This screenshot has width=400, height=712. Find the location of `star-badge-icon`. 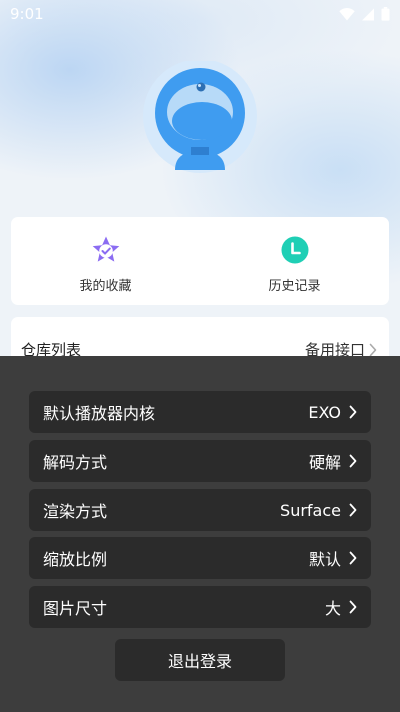

star-badge-icon is located at coordinates (105, 249).